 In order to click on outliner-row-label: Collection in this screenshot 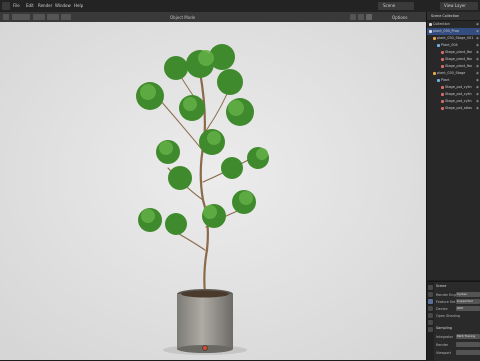, I will do `click(441, 24)`.